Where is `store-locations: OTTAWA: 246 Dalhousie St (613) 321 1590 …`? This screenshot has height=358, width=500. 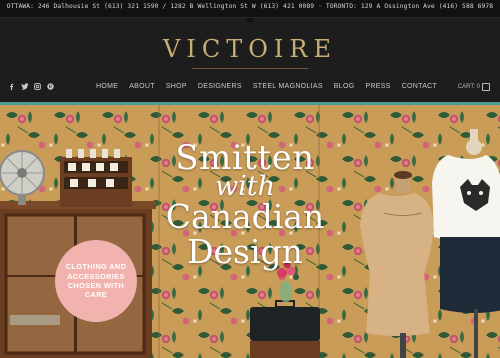
store-locations: OTTAWA: 246 Dalhousie St (613) 321 1590 … is located at coordinates (250, 6).